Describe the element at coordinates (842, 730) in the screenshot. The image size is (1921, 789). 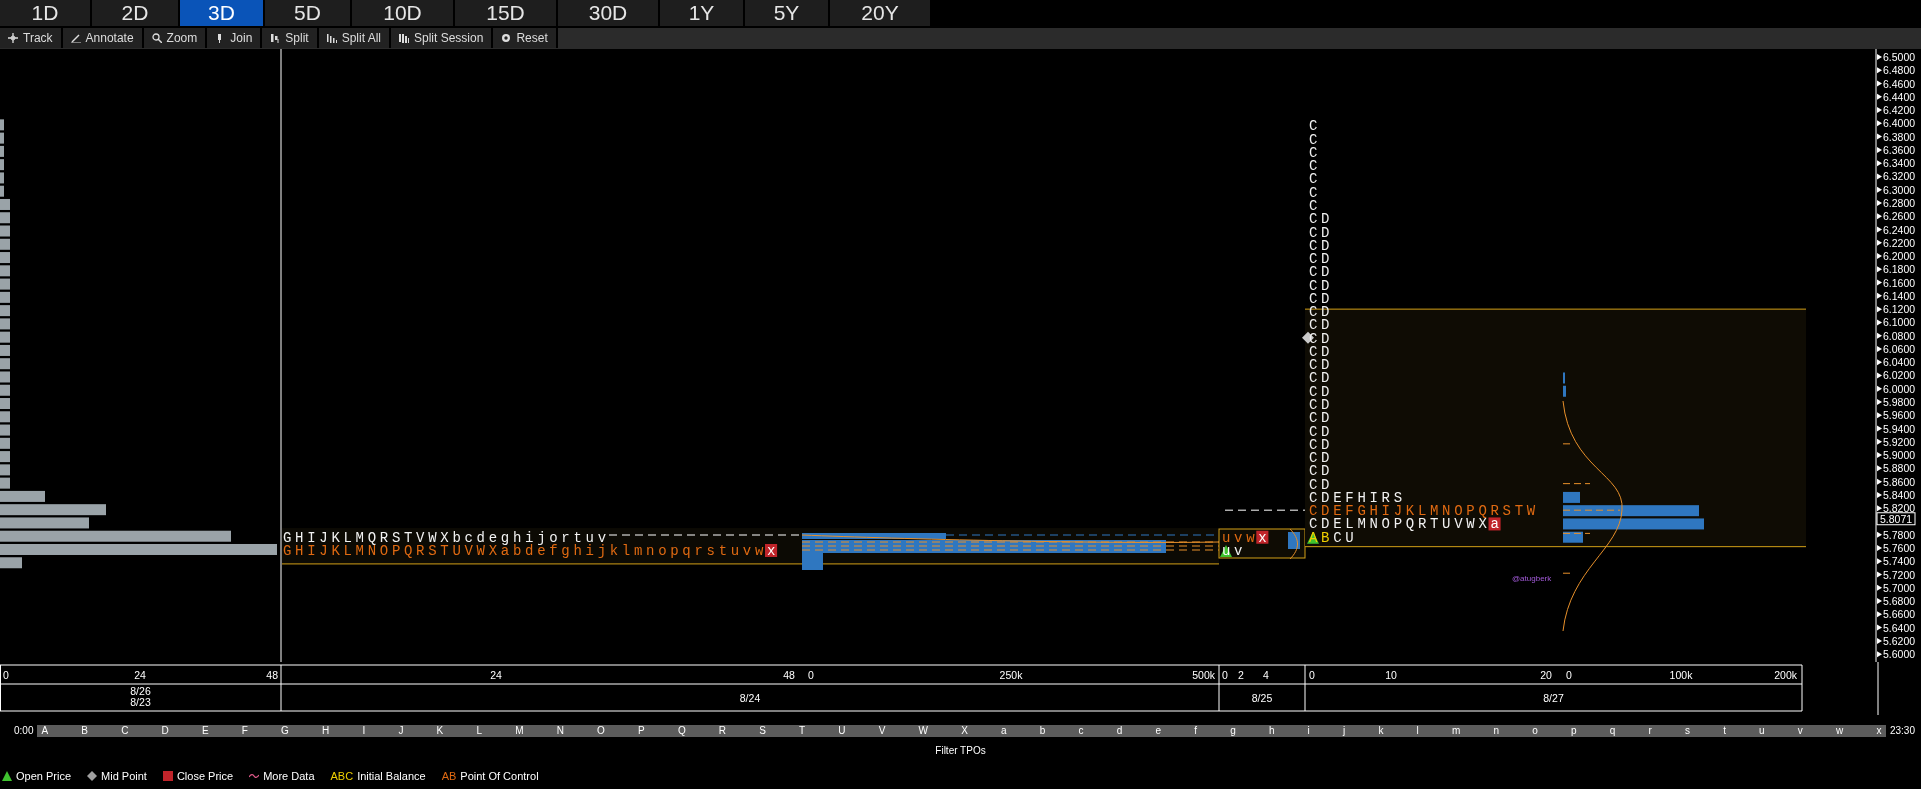
I see `filter-letter: U` at that location.